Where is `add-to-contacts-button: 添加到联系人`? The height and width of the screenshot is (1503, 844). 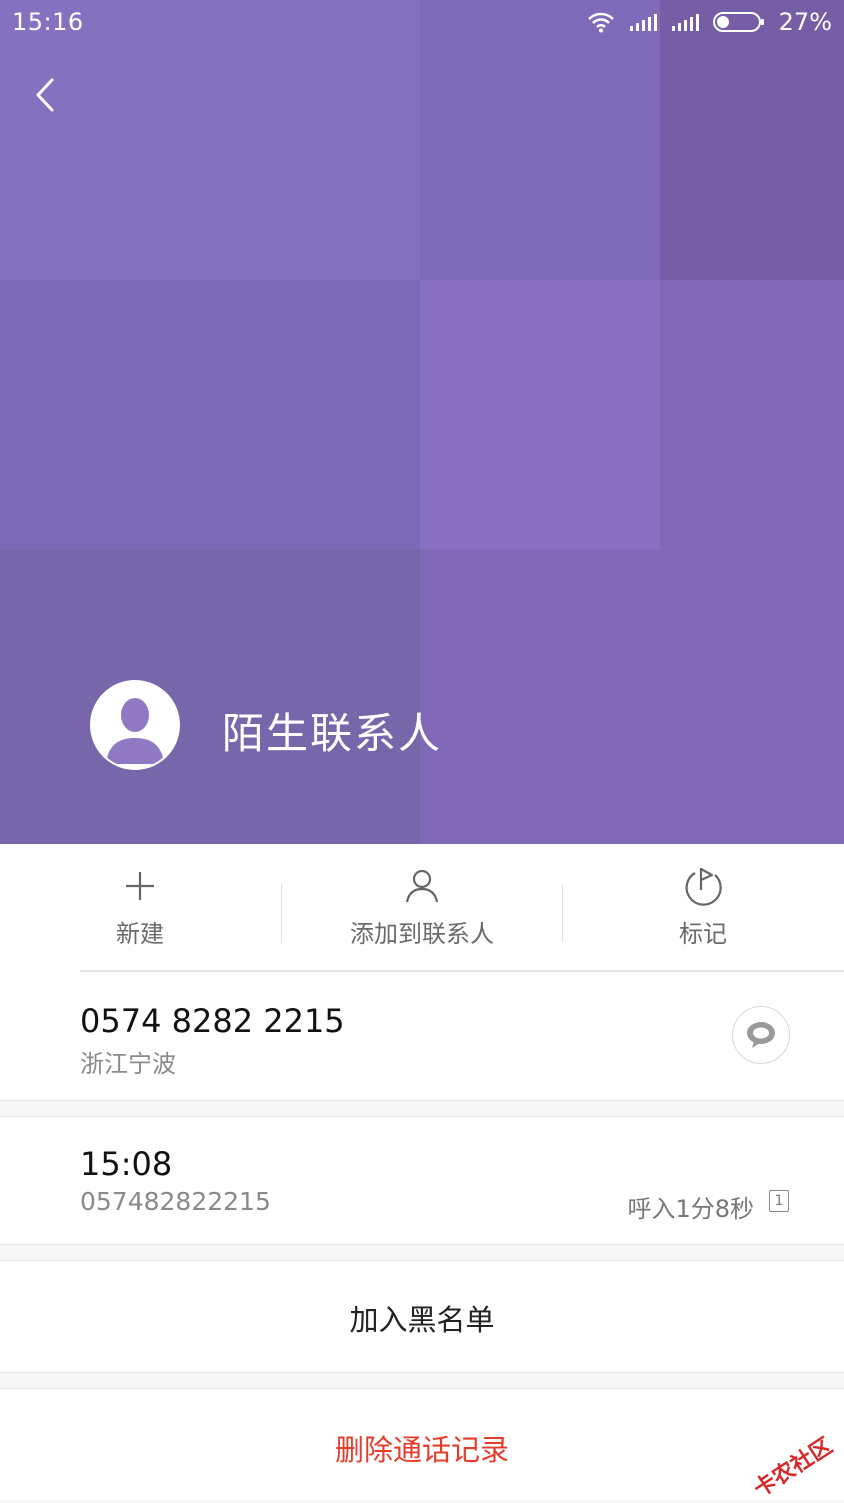 add-to-contacts-button: 添加到联系人 is located at coordinates (422, 908).